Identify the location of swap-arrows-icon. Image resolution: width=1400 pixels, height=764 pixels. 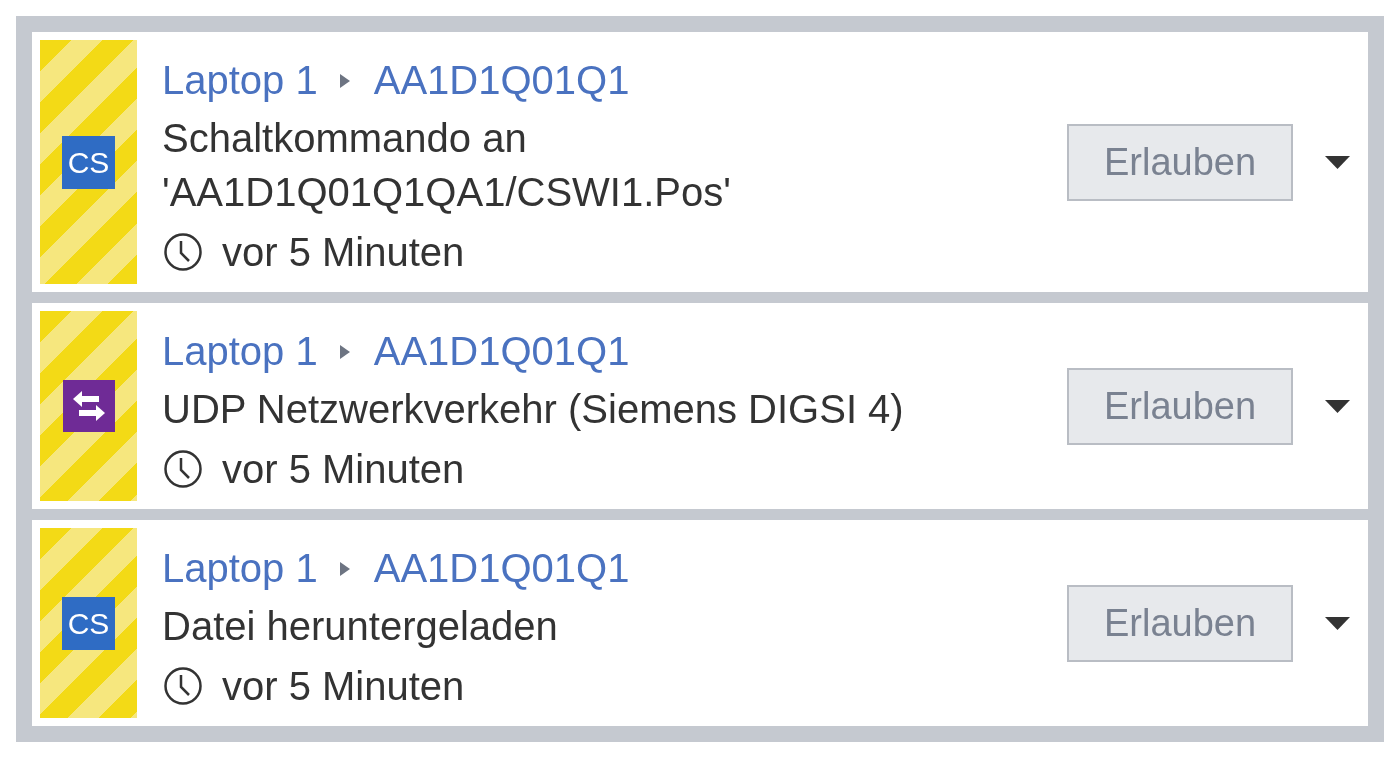
(88, 406).